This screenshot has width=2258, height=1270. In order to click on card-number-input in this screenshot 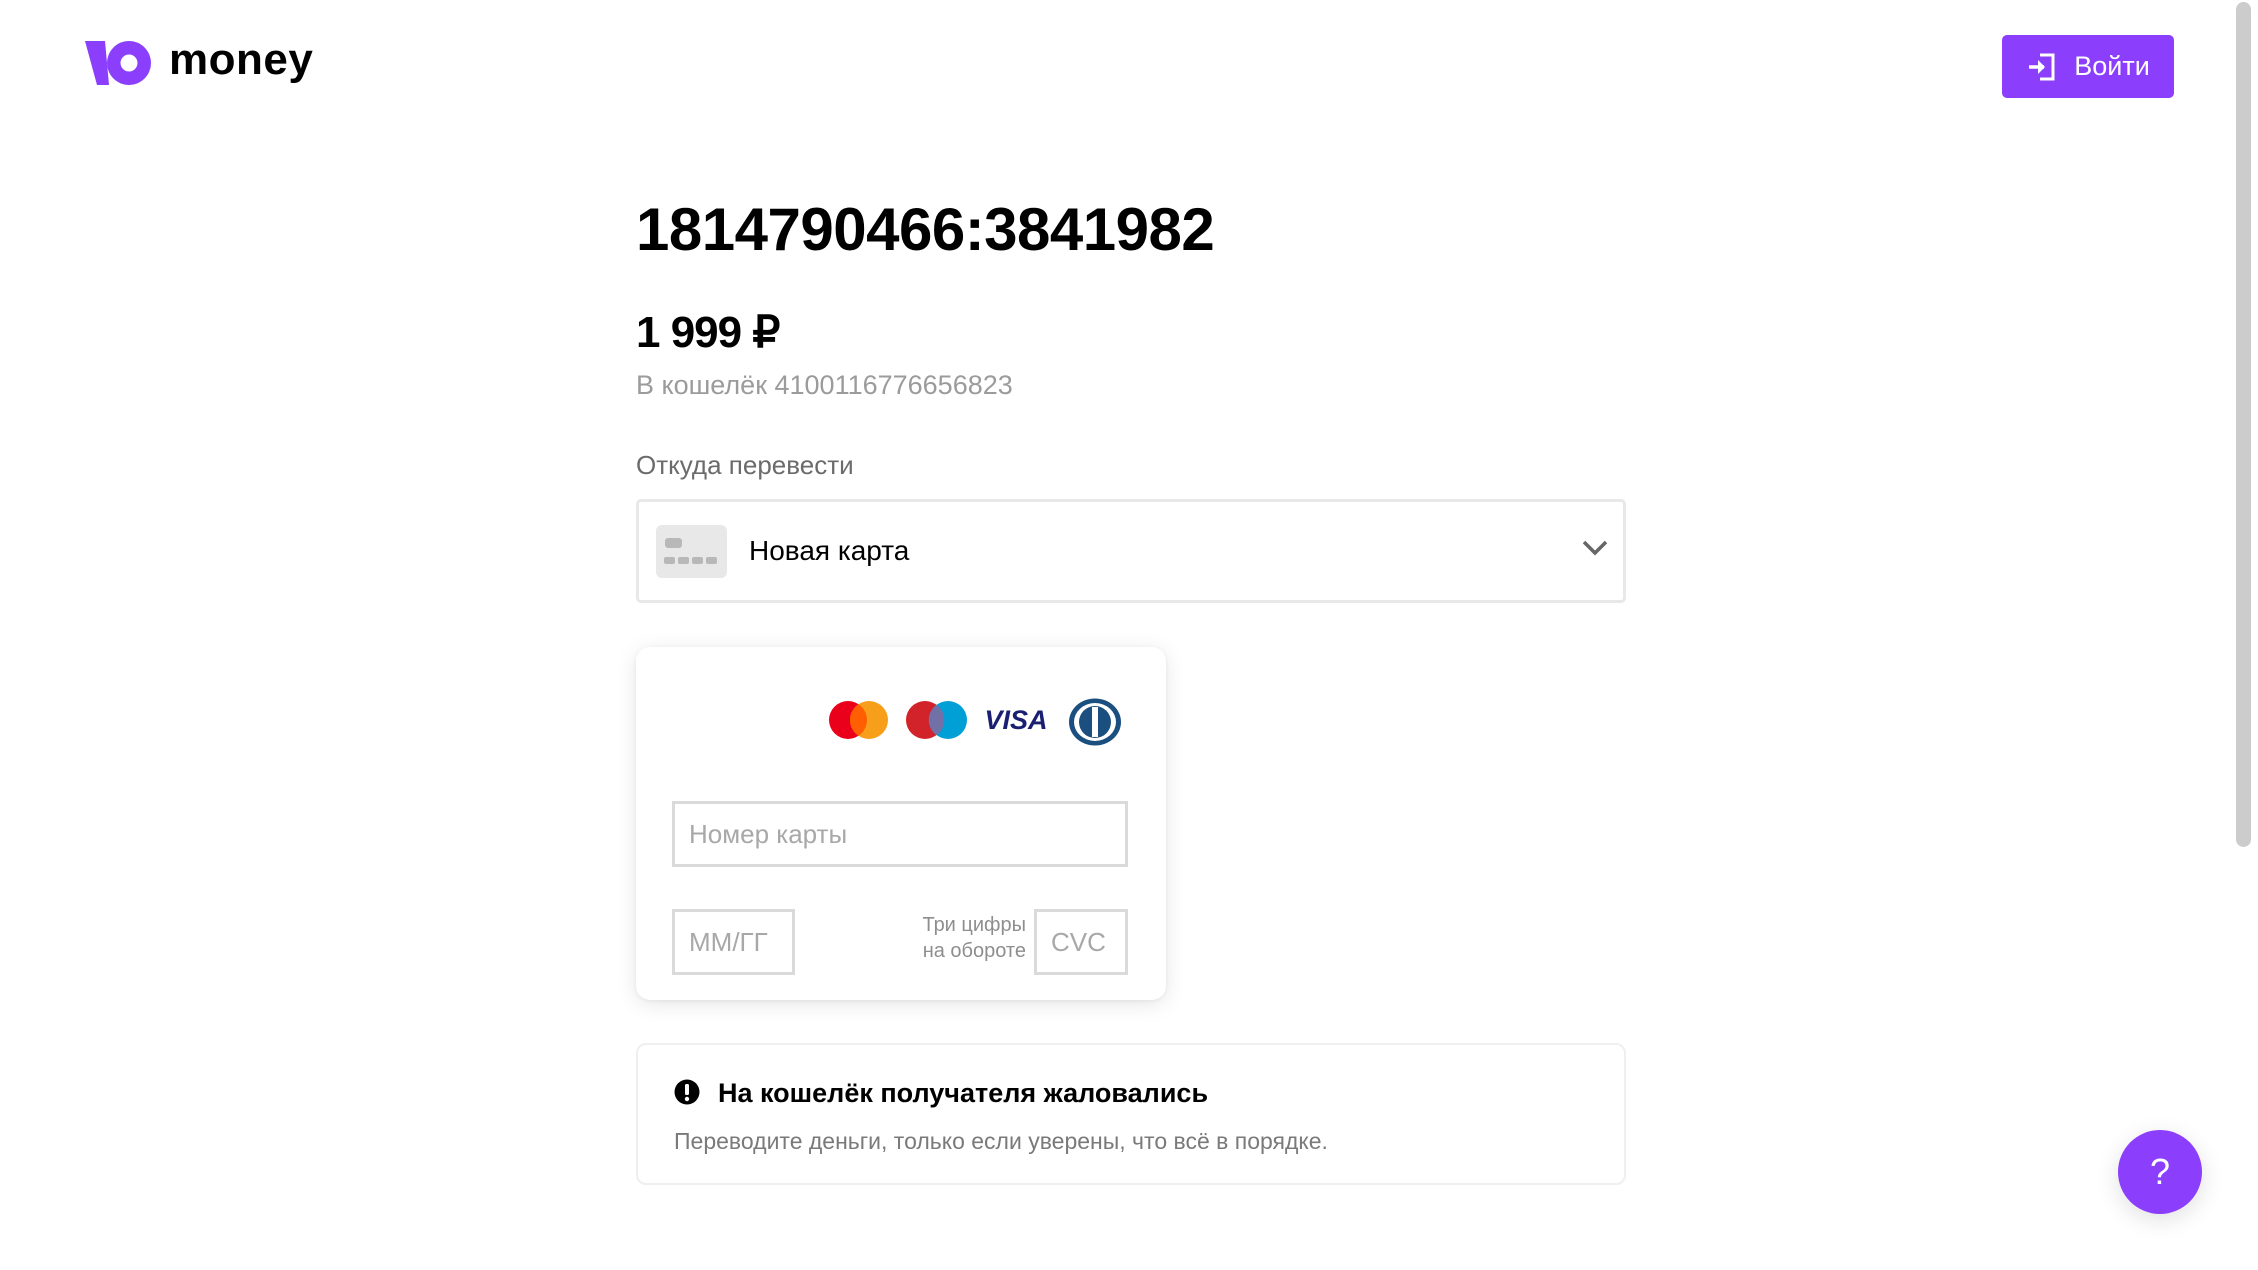, I will do `click(900, 834)`.